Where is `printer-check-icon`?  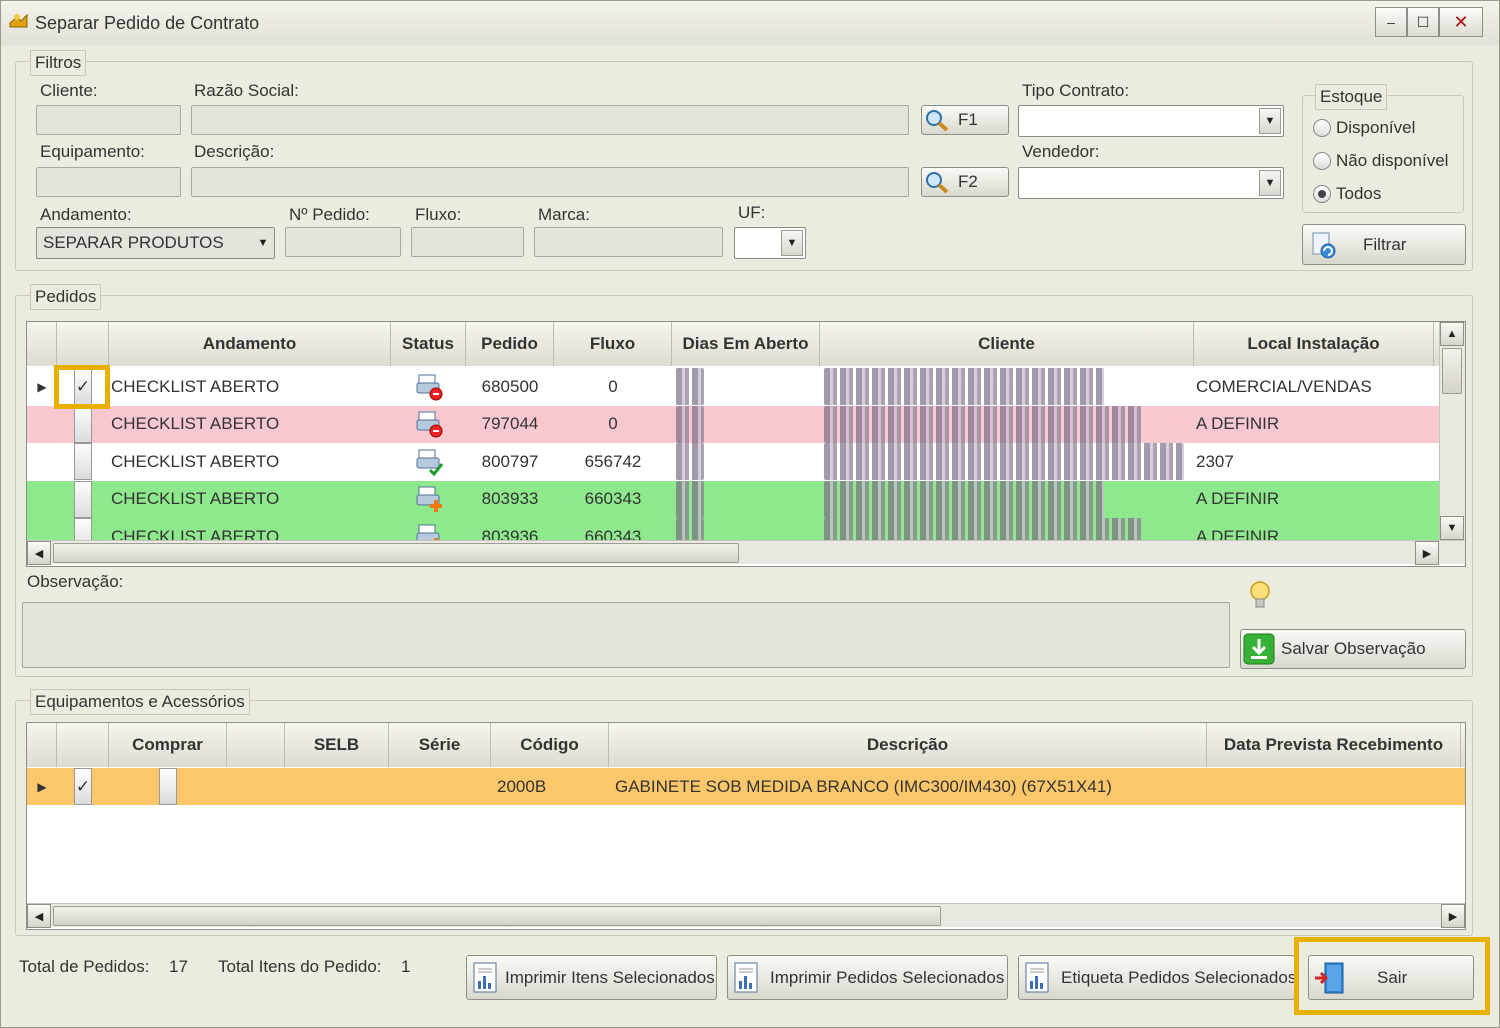
printer-check-icon is located at coordinates (429, 462).